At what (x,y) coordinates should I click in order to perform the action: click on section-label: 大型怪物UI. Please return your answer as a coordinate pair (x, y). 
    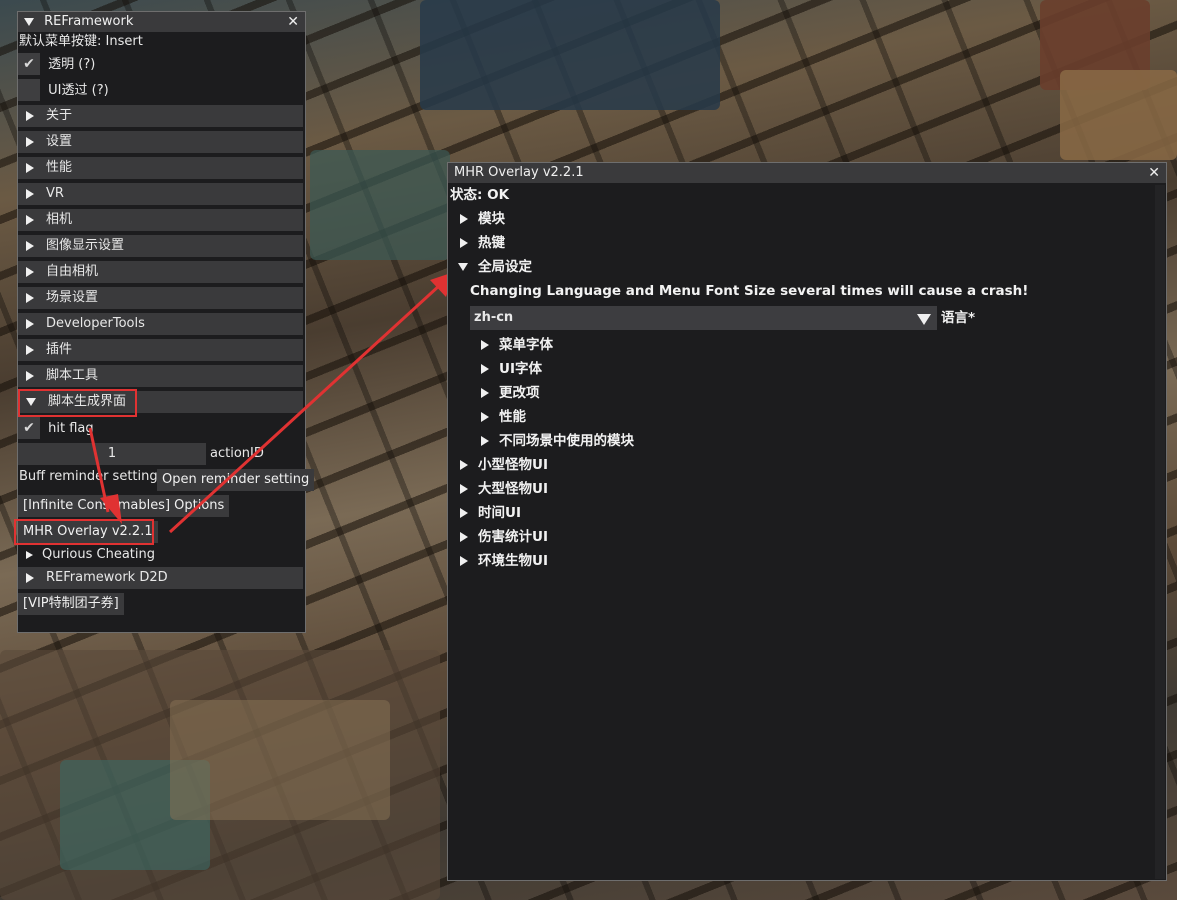
    Looking at the image, I should click on (513, 489).